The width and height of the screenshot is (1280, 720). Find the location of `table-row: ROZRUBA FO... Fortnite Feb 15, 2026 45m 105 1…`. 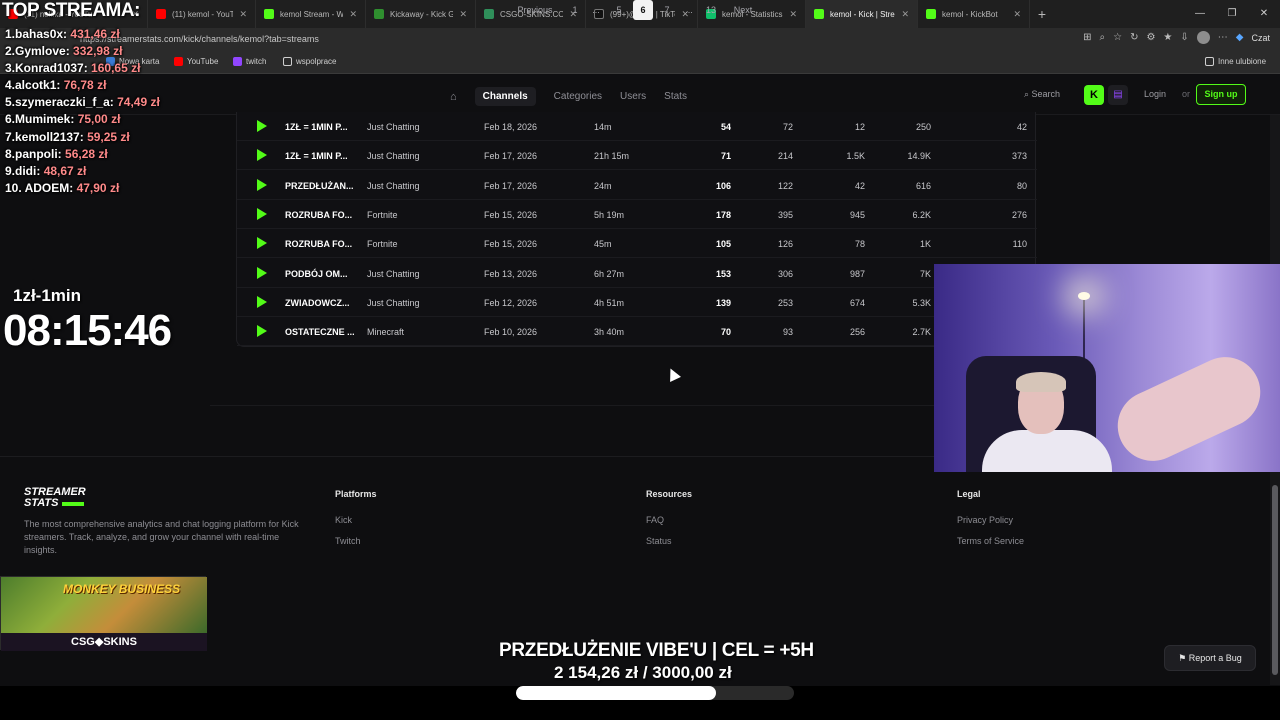

table-row: ROZRUBA FO... Fortnite Feb 15, 2026 45m 105 1… is located at coordinates (637, 244).